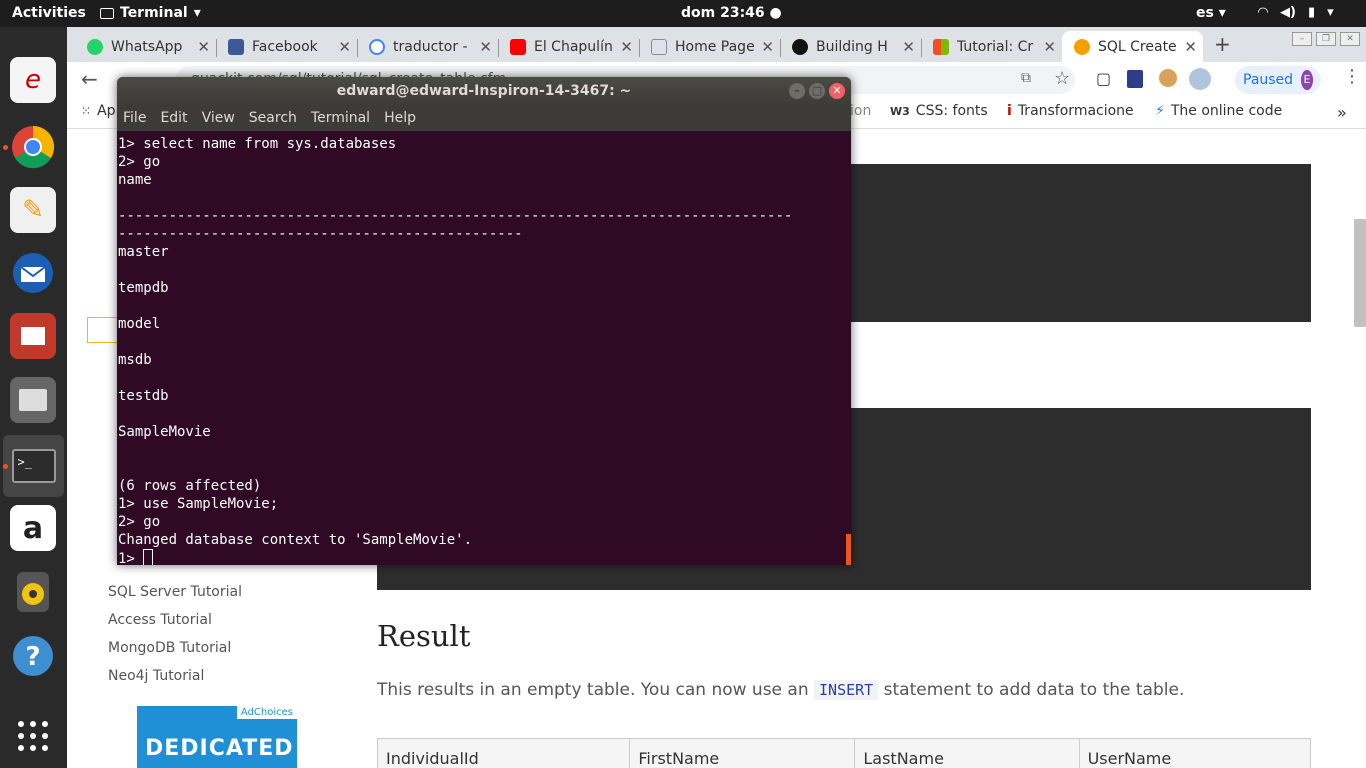 The width and height of the screenshot is (1366, 768). I want to click on page-icon, so click(659, 46).